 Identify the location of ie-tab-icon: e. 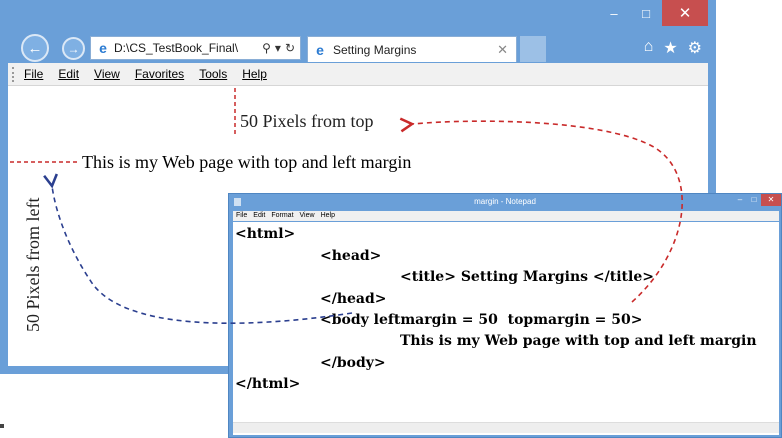
(320, 49).